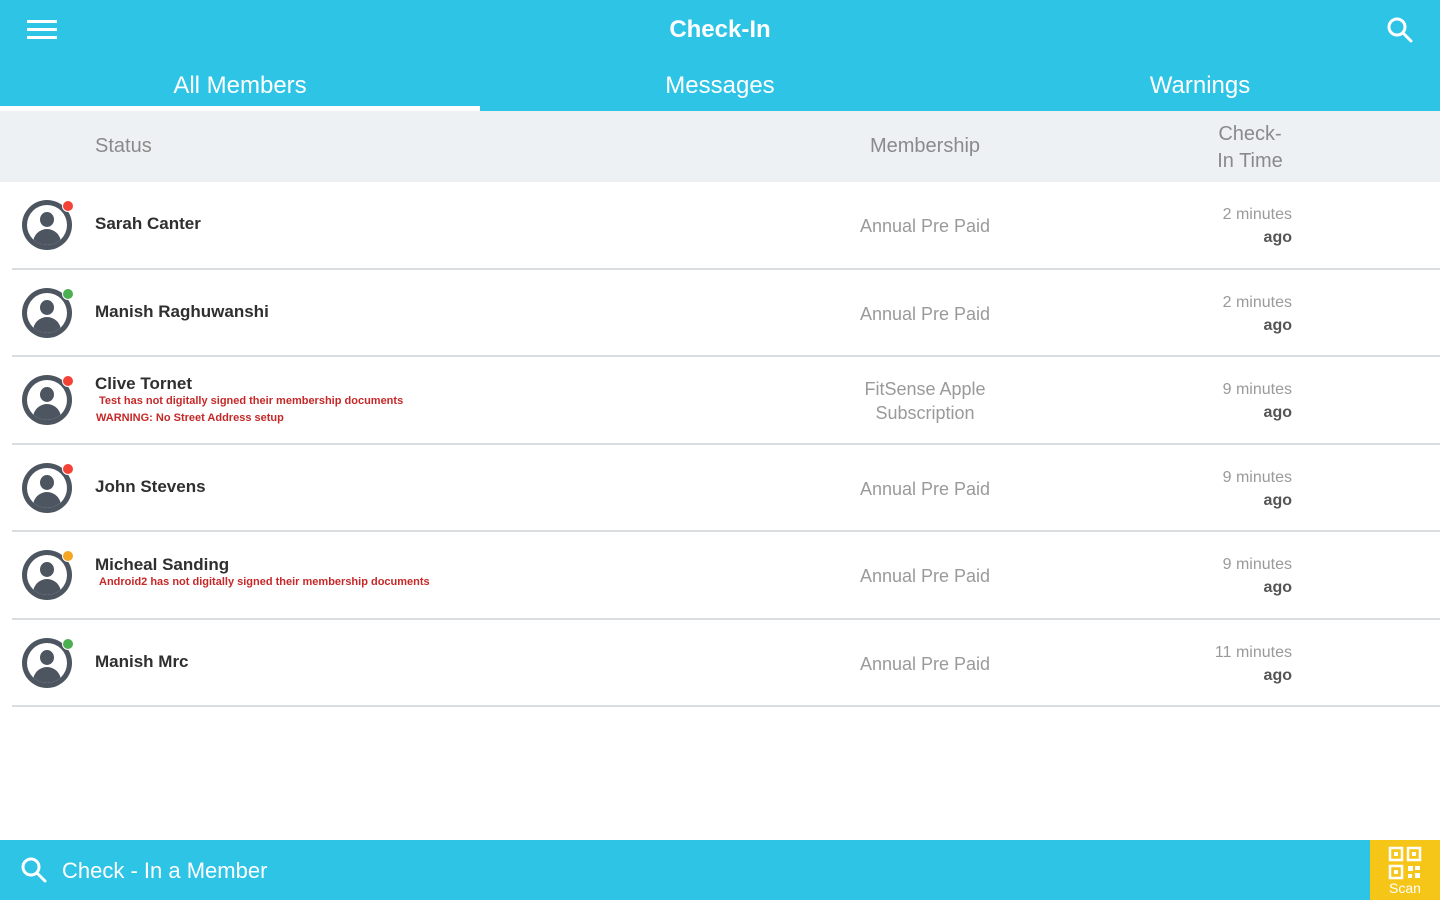 Image resolution: width=1440 pixels, height=900 pixels. I want to click on check-in-placeholder: Check - In a Member, so click(165, 870).